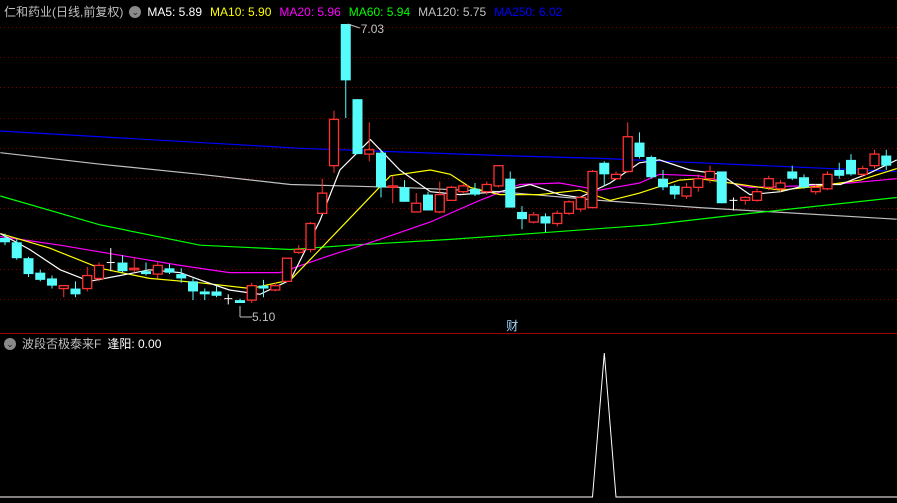 The height and width of the screenshot is (503, 897). Describe the element at coordinates (528, 11) in the screenshot. I see `ma-legend-item: MA250: 6.02` at that location.